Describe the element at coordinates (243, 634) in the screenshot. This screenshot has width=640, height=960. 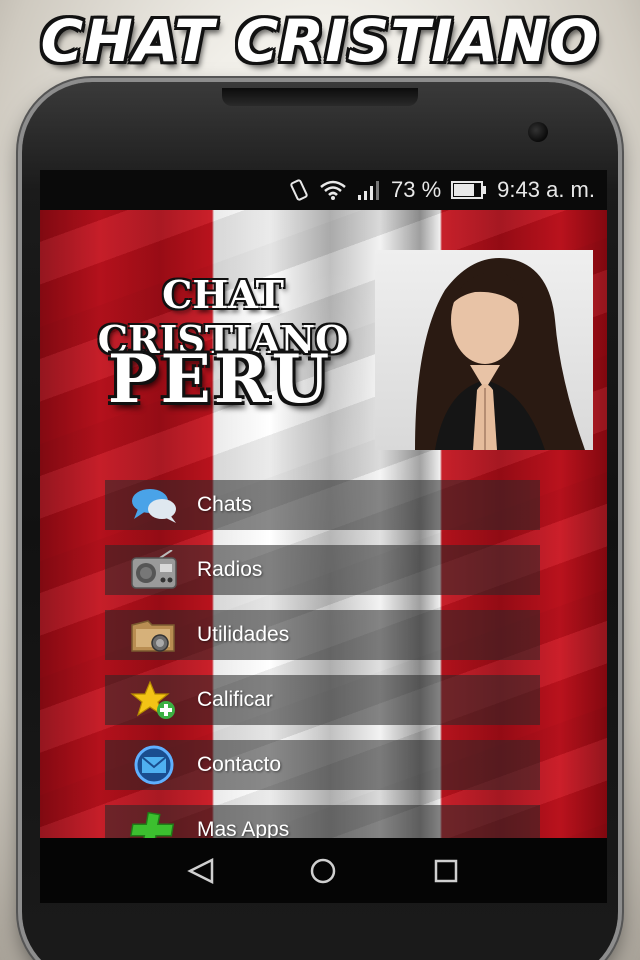
I see `menu-item-label: Utilidades` at that location.